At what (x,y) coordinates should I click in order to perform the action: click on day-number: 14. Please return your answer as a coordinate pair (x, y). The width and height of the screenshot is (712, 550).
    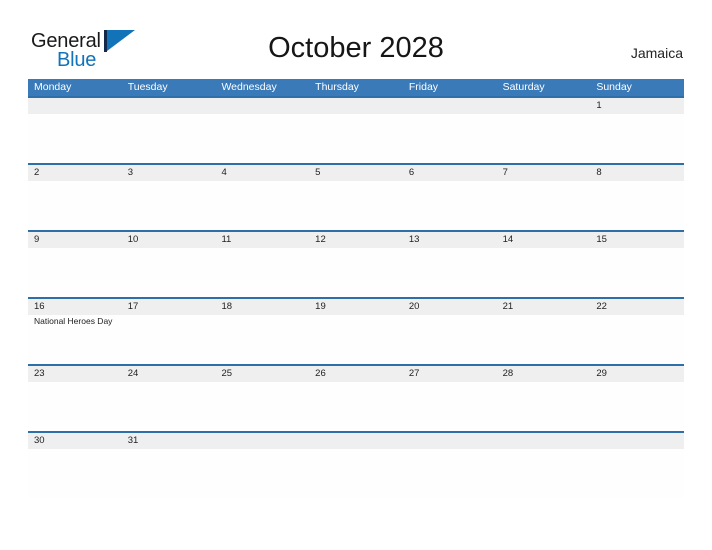
    Looking at the image, I should click on (544, 240).